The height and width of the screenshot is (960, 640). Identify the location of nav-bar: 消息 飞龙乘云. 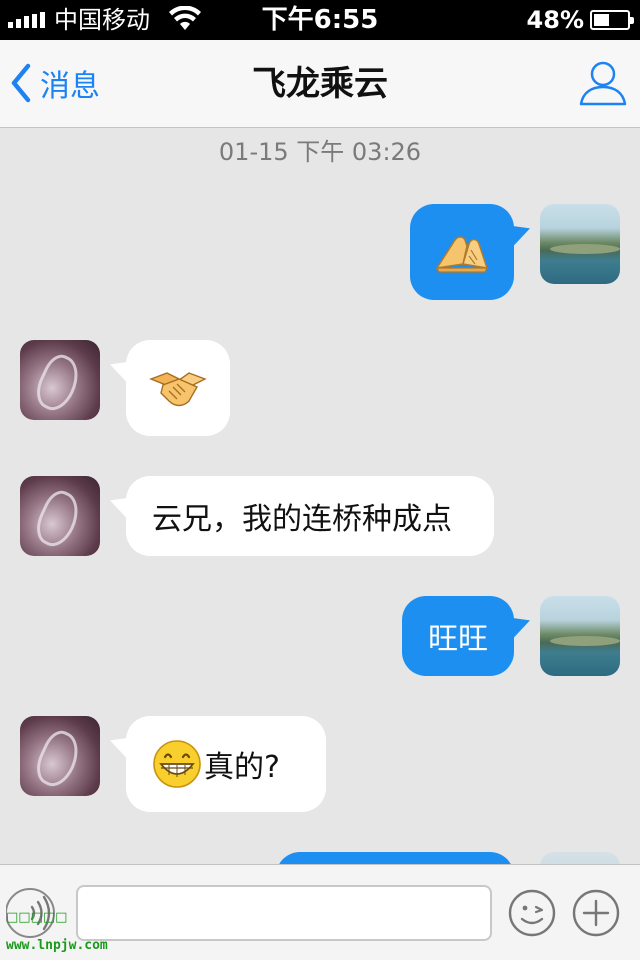
(320, 84).